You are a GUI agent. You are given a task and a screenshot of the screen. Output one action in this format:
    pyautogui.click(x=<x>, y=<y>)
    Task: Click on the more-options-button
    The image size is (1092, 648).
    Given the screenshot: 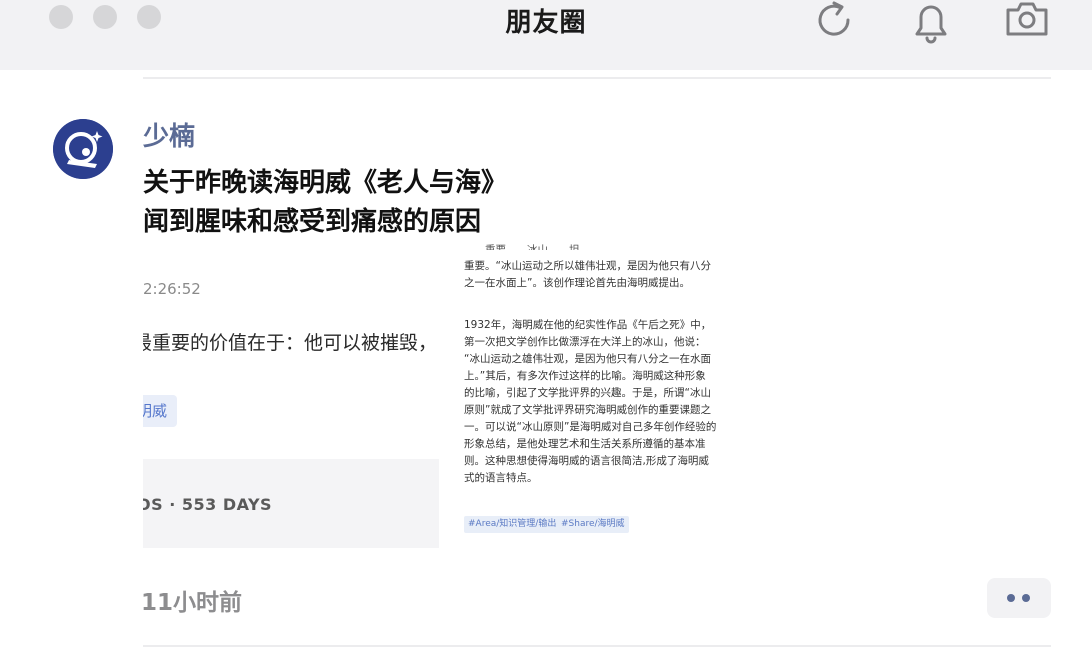 What is the action you would take?
    pyautogui.click(x=1019, y=598)
    